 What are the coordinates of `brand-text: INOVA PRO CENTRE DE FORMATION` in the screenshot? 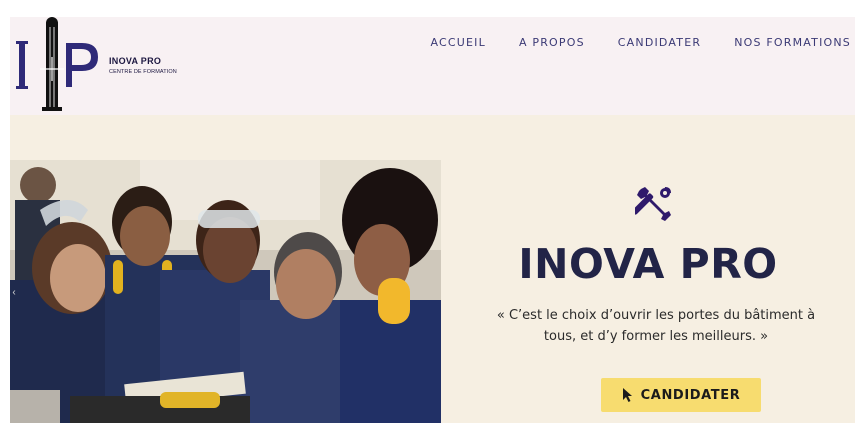 It's located at (143, 65).